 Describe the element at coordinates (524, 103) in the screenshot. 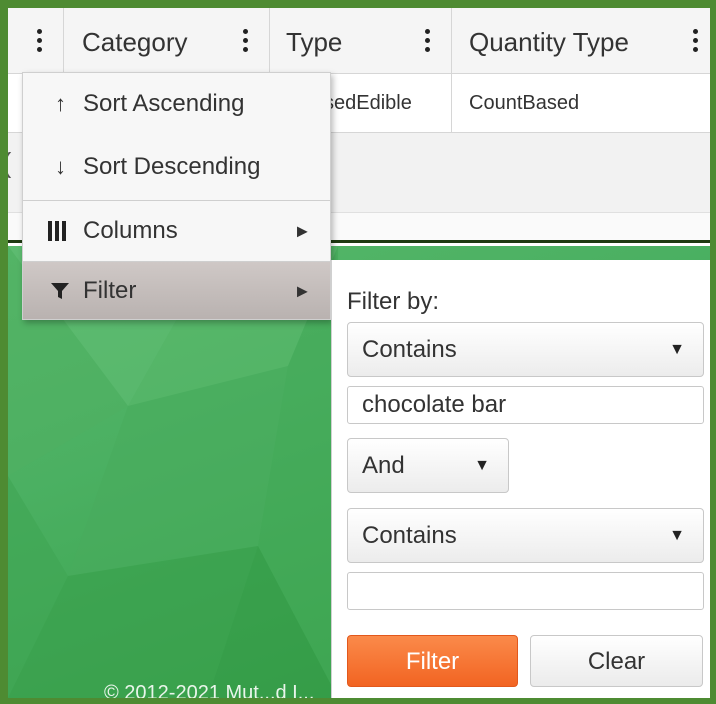

I see `table-cell-quantity-type: CountBased` at that location.